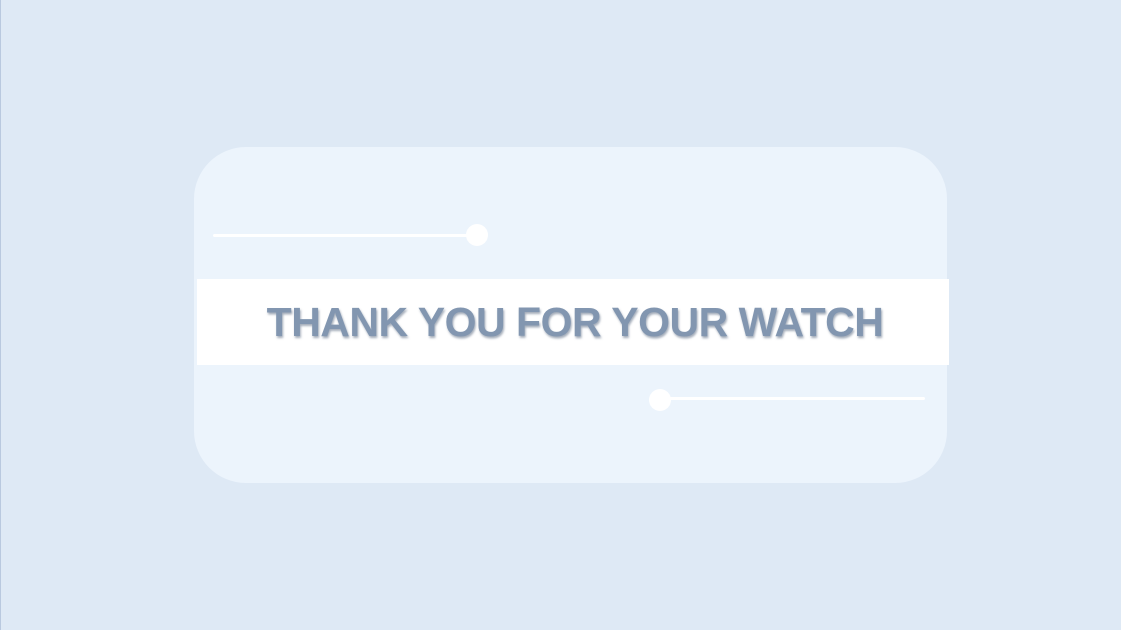 The image size is (1121, 630). What do you see at coordinates (660, 400) in the screenshot?
I see `decorative-dot-bottom-icon` at bounding box center [660, 400].